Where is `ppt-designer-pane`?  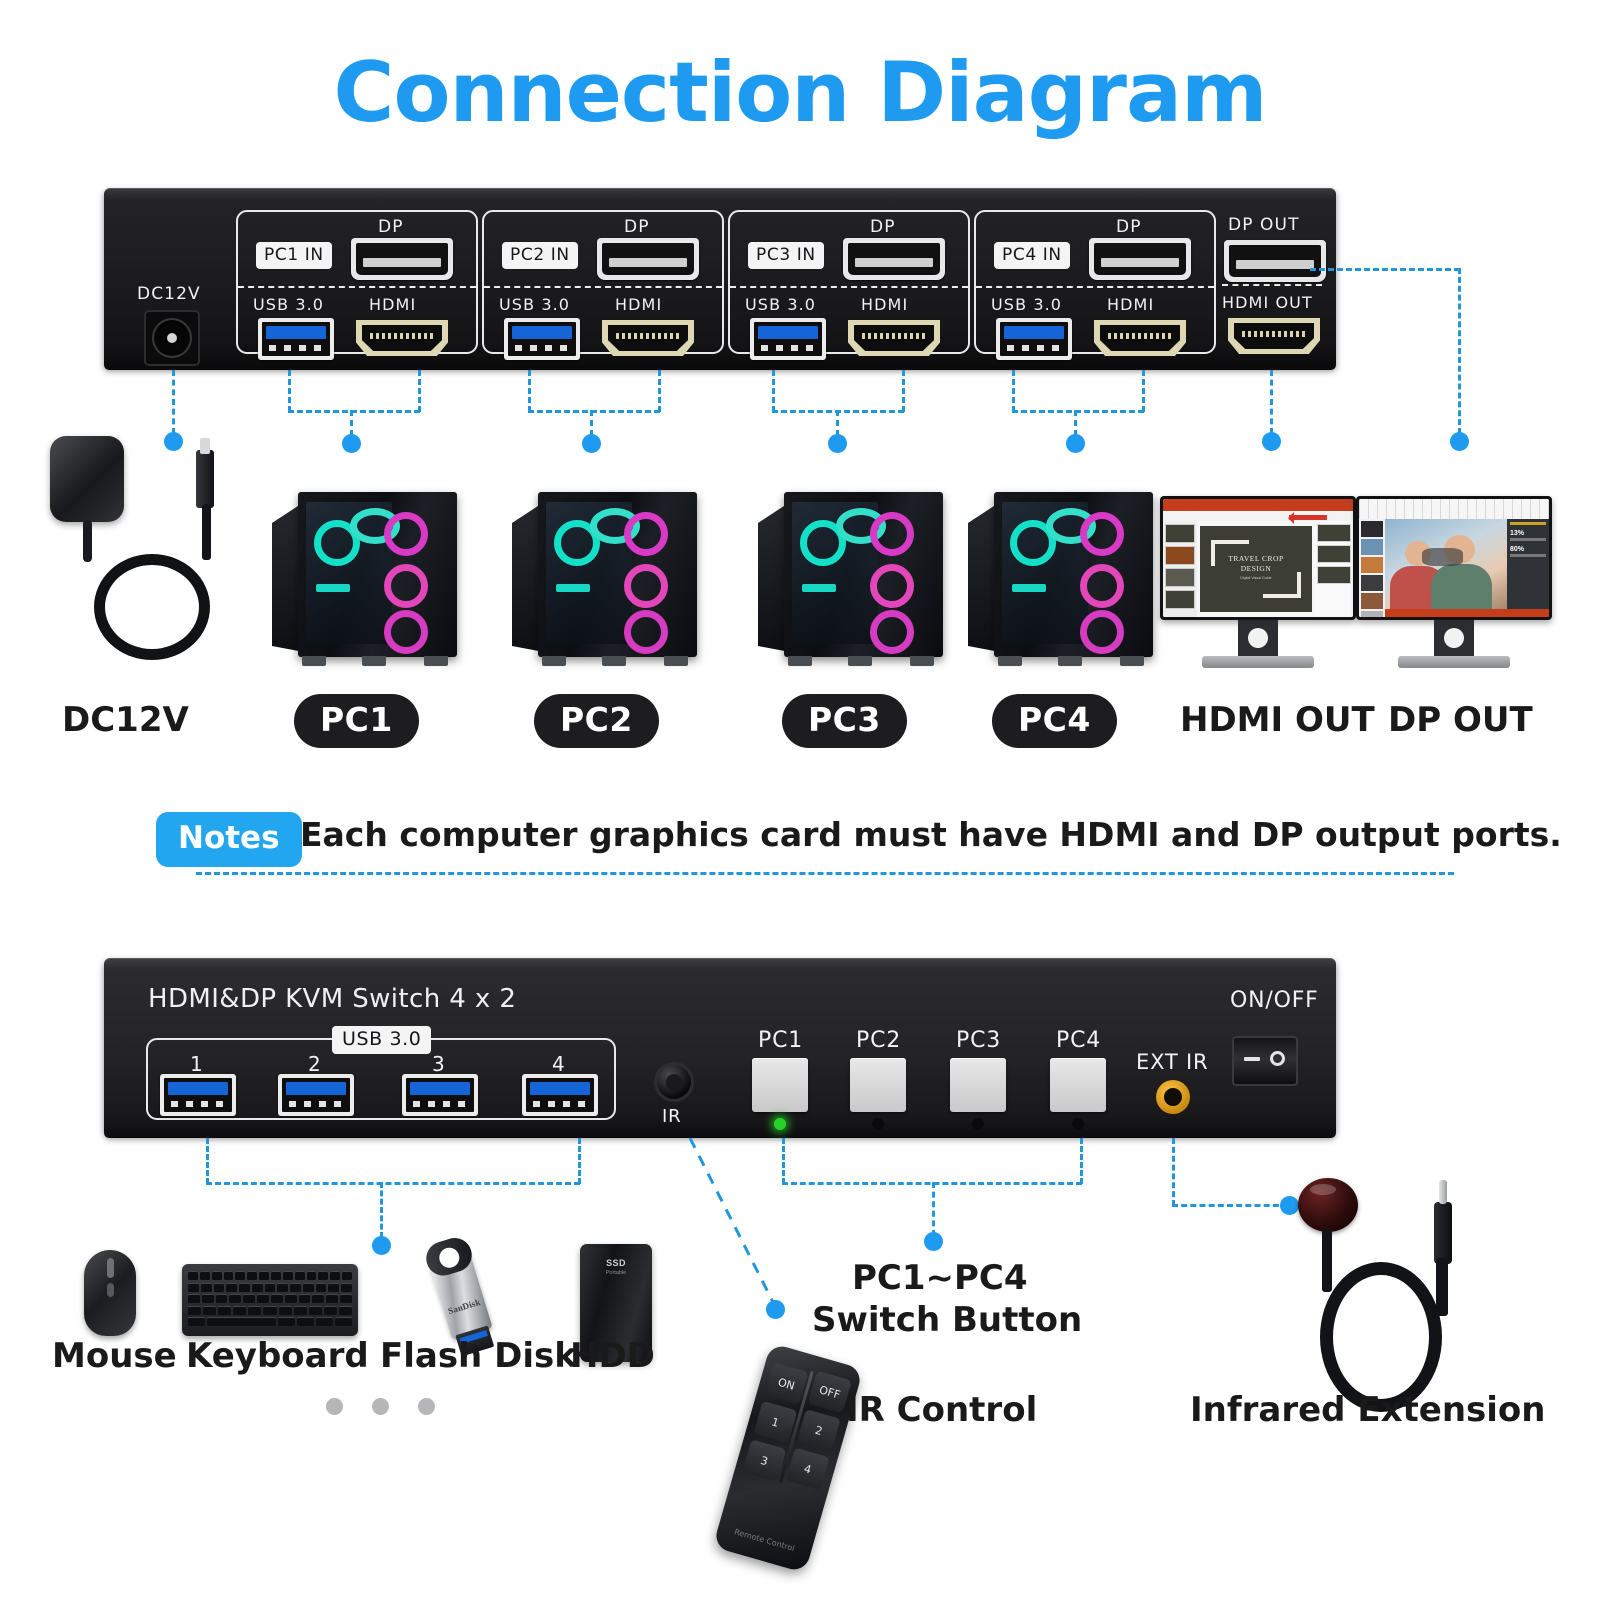 ppt-designer-pane is located at coordinates (1334, 569).